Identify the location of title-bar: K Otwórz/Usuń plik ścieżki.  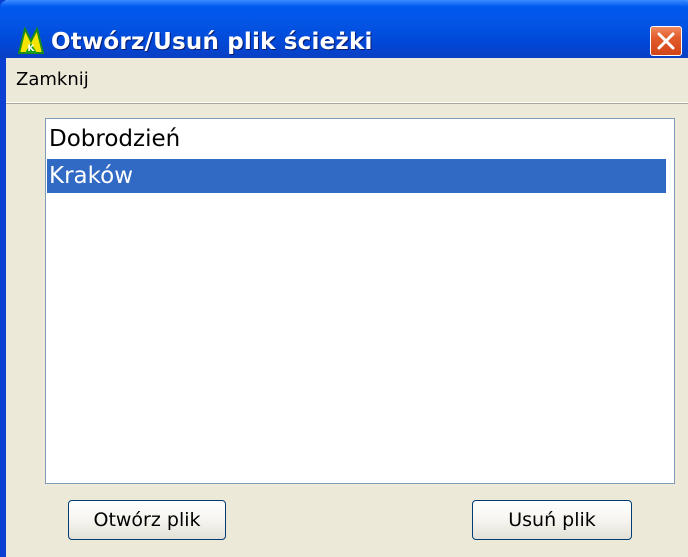
(344, 29).